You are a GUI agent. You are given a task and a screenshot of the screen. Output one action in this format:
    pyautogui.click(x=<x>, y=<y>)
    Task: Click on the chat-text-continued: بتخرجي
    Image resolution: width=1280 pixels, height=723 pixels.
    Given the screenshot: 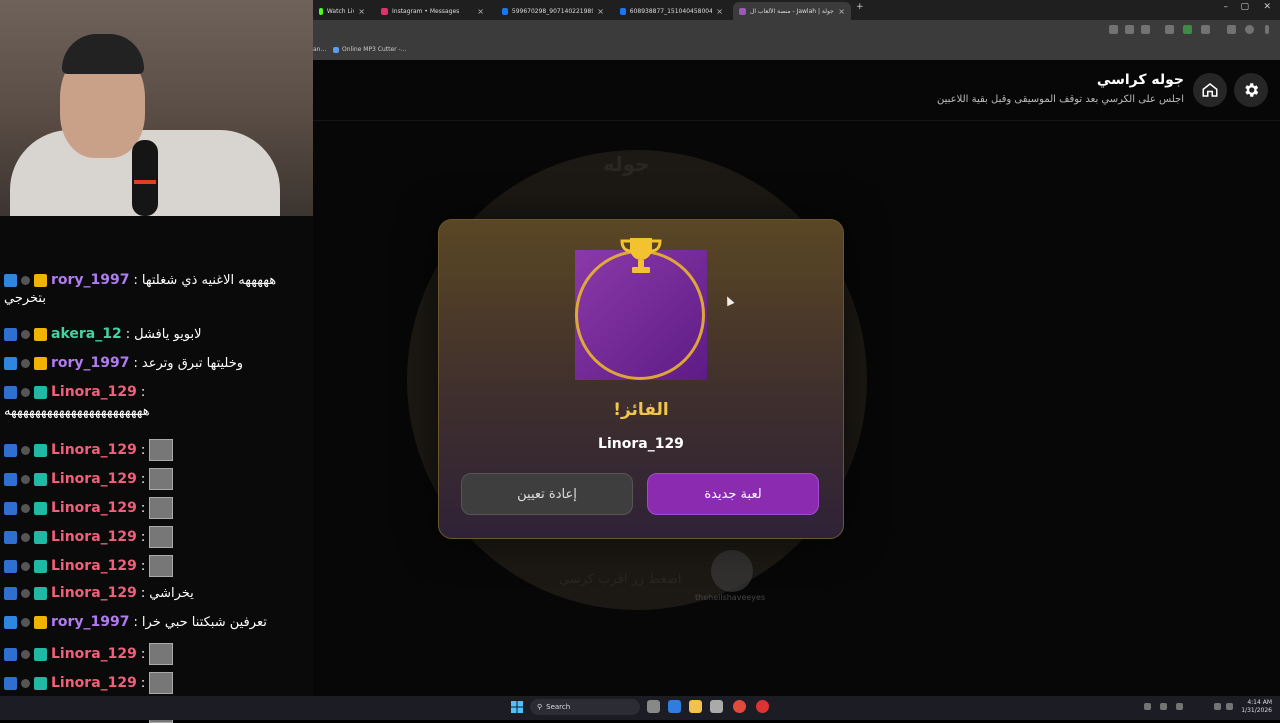 What is the action you would take?
    pyautogui.click(x=25, y=298)
    